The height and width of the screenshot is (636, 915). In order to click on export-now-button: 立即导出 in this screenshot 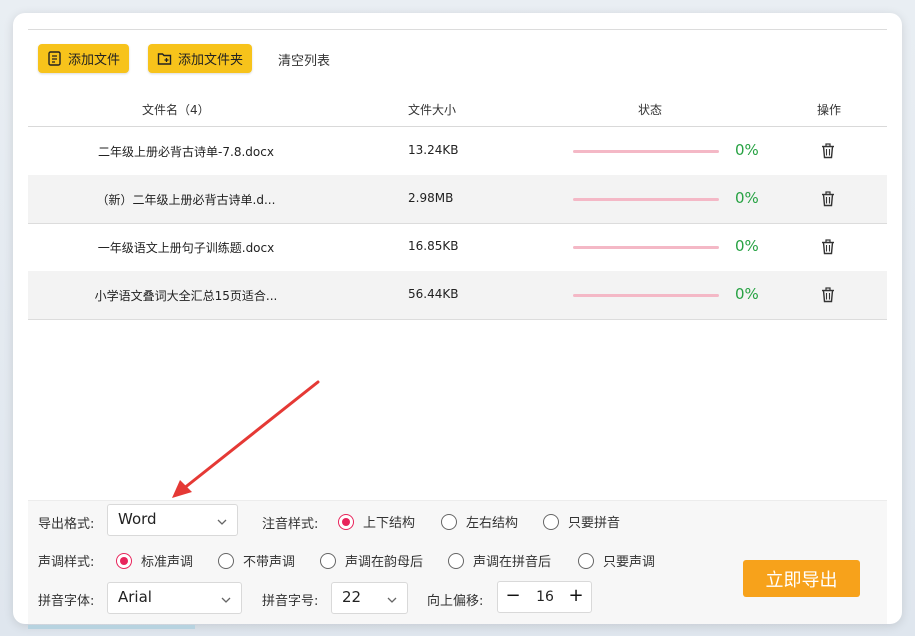, I will do `click(801, 578)`.